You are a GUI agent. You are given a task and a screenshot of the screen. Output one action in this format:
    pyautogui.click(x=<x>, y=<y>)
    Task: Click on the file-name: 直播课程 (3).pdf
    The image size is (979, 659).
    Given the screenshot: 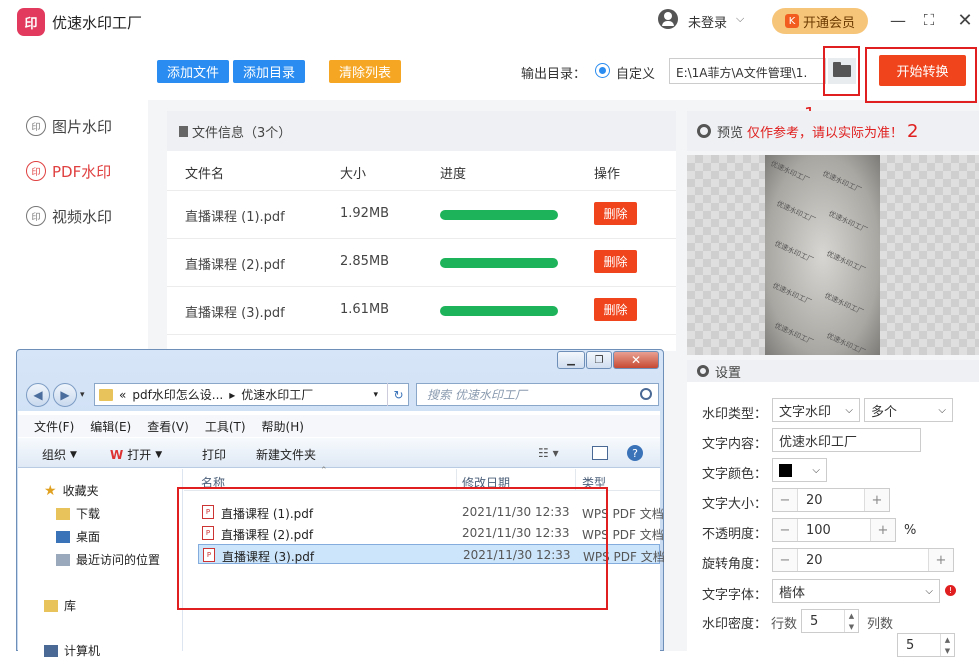 What is the action you would take?
    pyautogui.click(x=235, y=313)
    